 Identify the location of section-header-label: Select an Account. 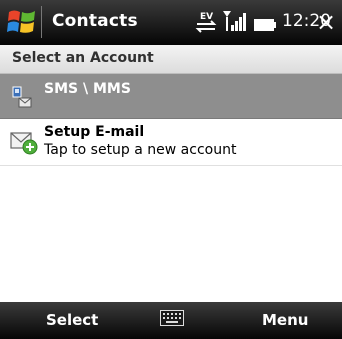
(83, 58).